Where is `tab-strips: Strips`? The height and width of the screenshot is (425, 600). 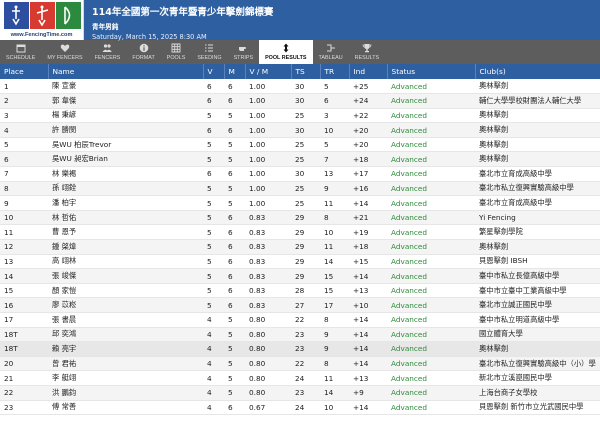
tab-strips: Strips is located at coordinates (243, 52).